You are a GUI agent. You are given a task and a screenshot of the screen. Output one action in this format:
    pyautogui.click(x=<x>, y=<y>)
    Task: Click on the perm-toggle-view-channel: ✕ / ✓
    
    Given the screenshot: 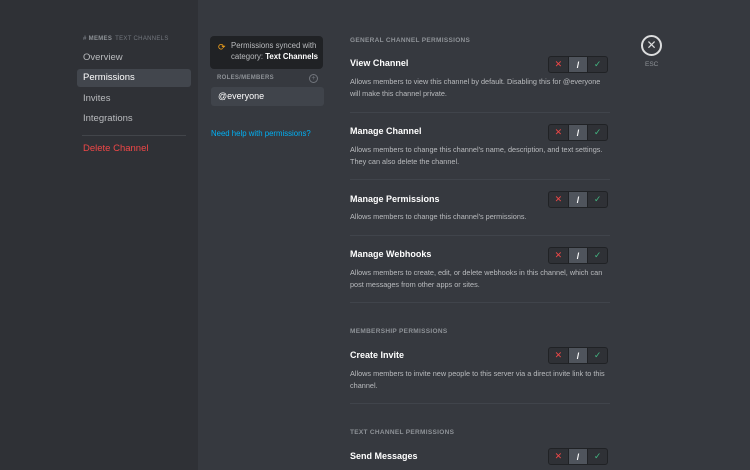 What is the action you would take?
    pyautogui.click(x=578, y=64)
    